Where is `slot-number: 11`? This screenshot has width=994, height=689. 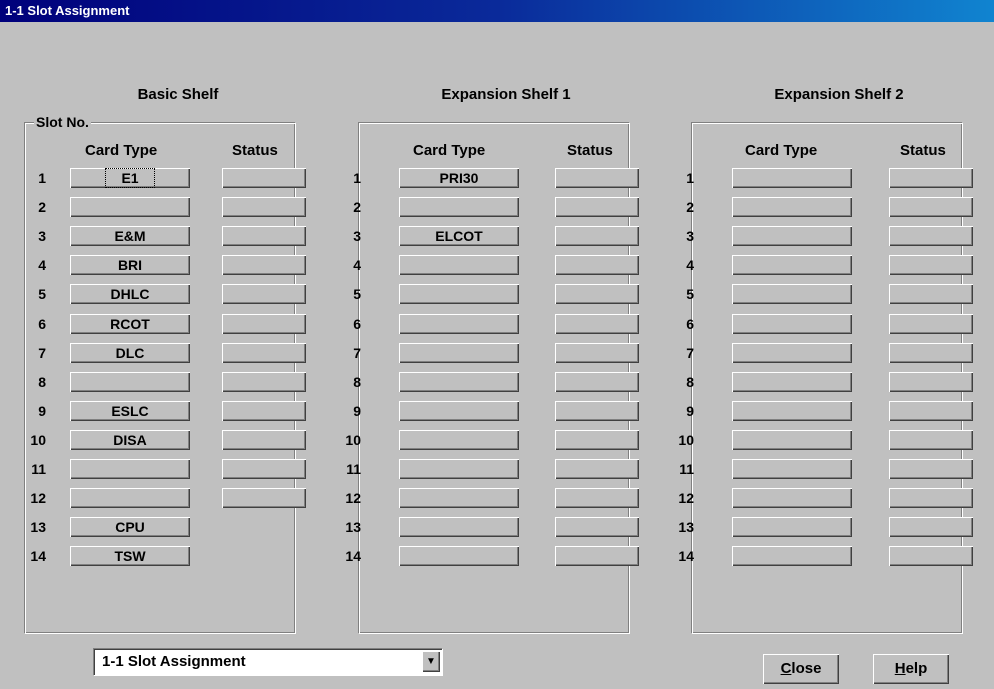
slot-number: 11 is located at coordinates (38, 469).